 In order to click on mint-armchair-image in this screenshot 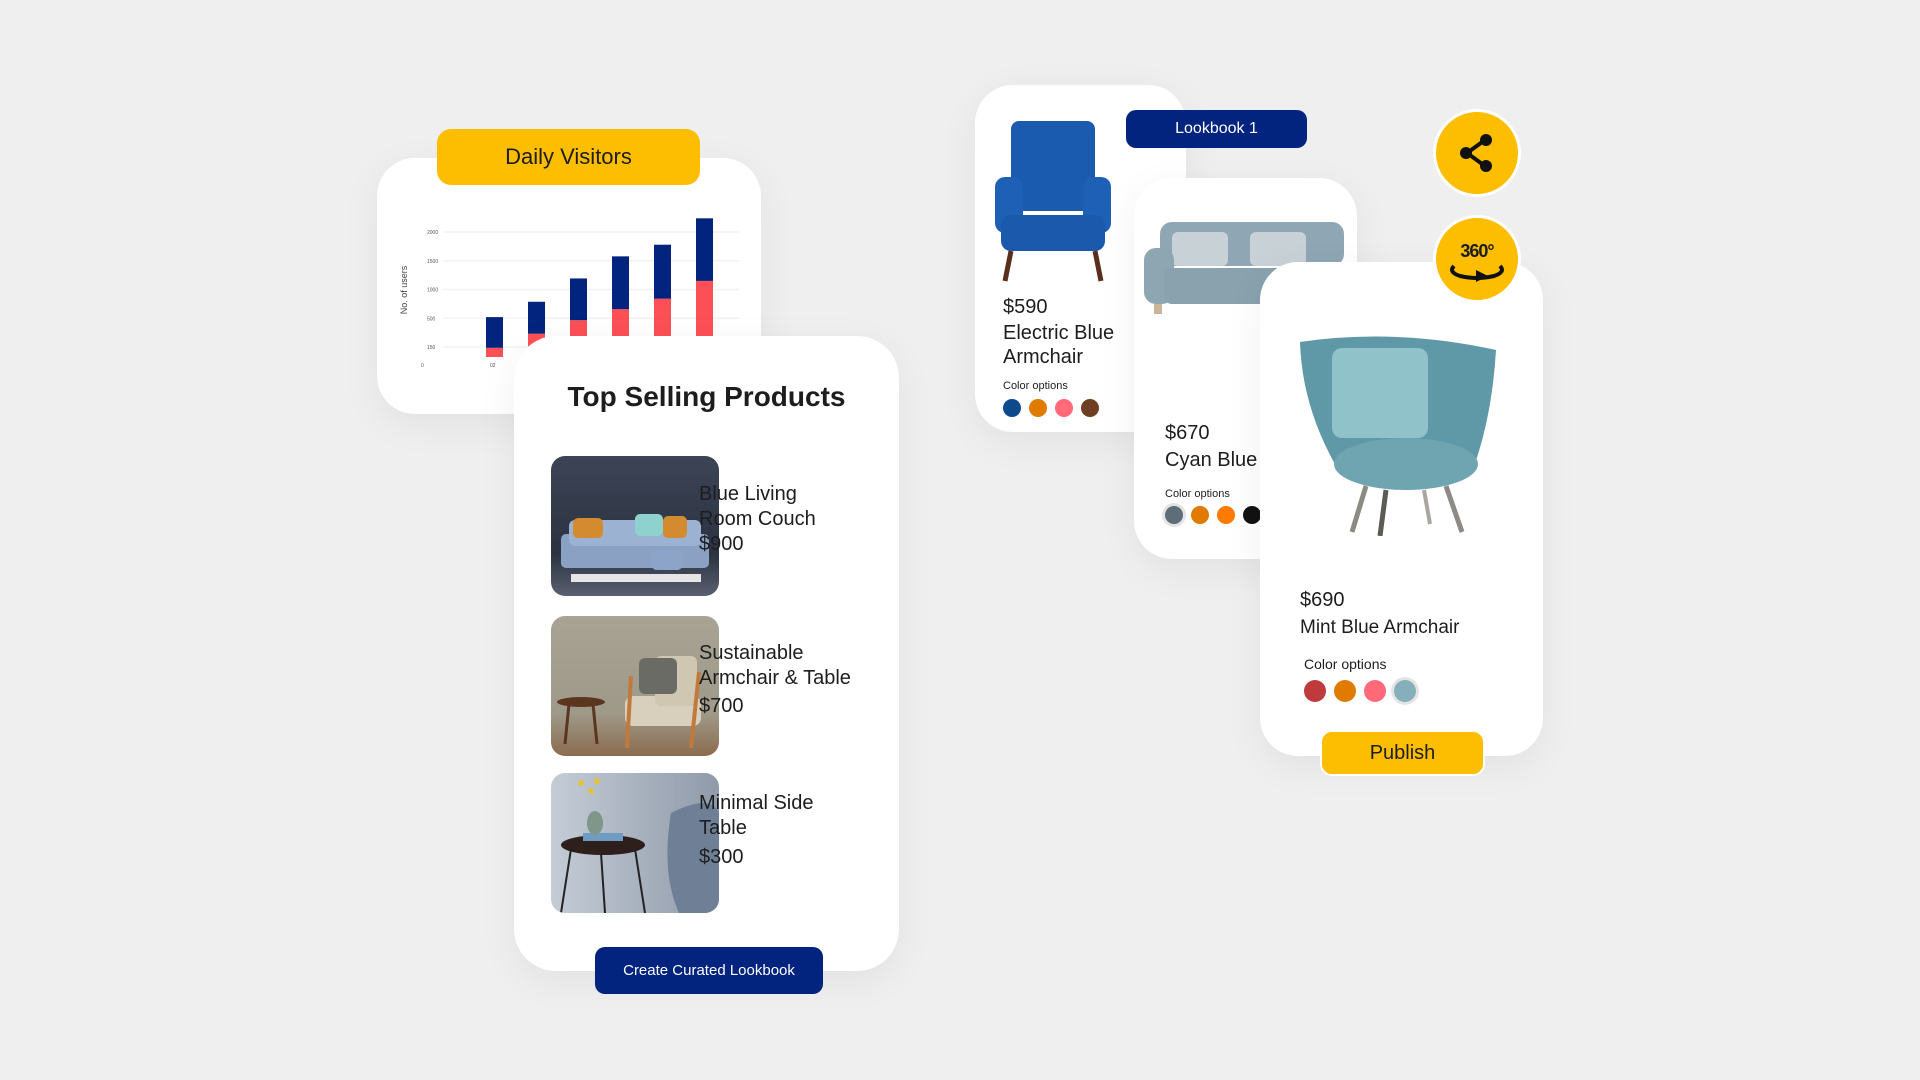, I will do `click(1398, 436)`.